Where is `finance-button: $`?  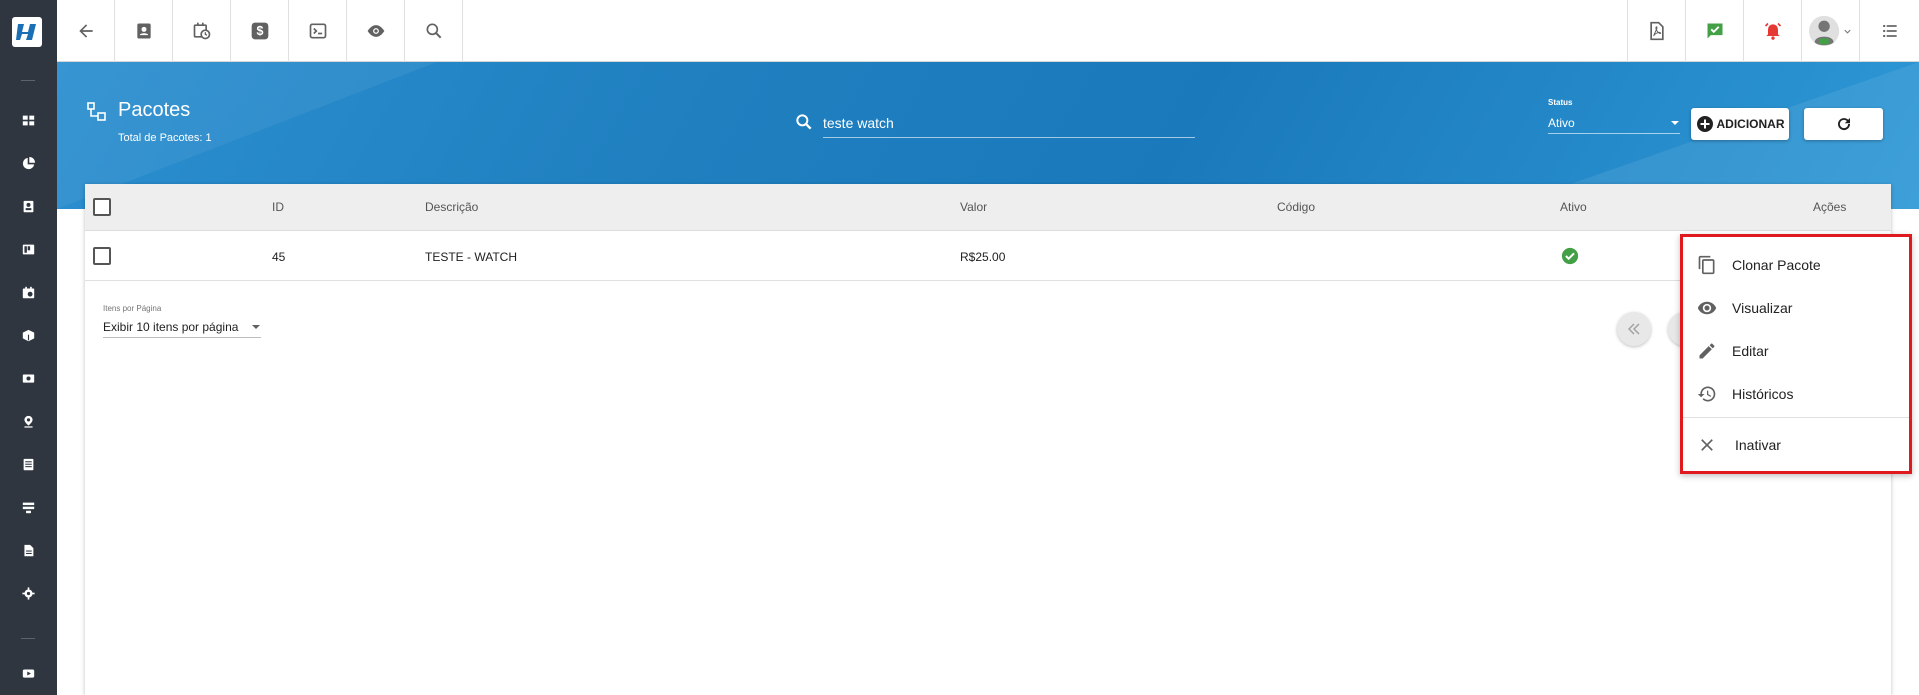 finance-button: $ is located at coordinates (260, 31).